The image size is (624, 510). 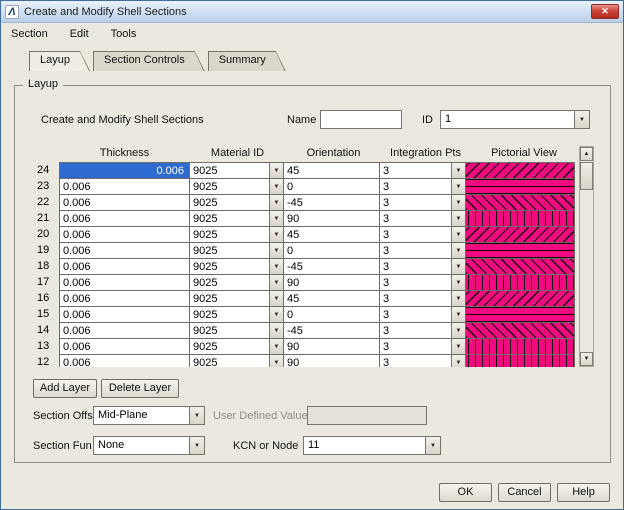 What do you see at coordinates (524, 492) in the screenshot?
I see `cancel-button: Cancel` at bounding box center [524, 492].